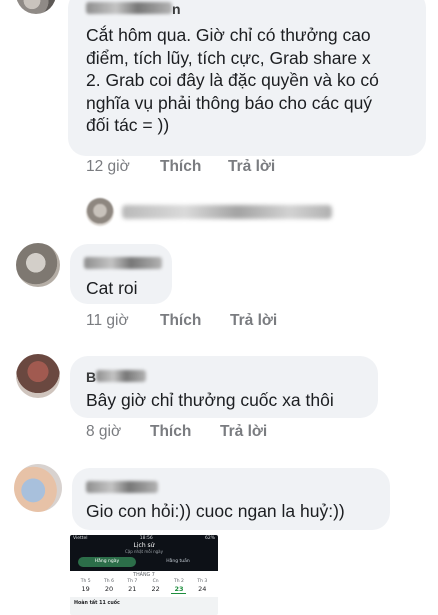 The height and width of the screenshot is (615, 438). Describe the element at coordinates (144, 586) in the screenshot. I see `screenshot-day-strip: Th 5 19 Th 6 20 Th 7 21 Cn 22 Th 2 23 Th 3 24` at that location.